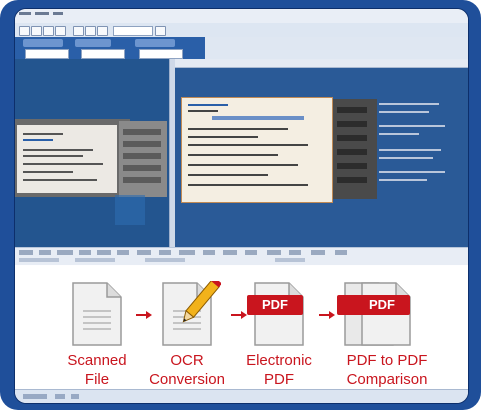 The image size is (481, 410). I want to click on page-selector, so click(47, 54).